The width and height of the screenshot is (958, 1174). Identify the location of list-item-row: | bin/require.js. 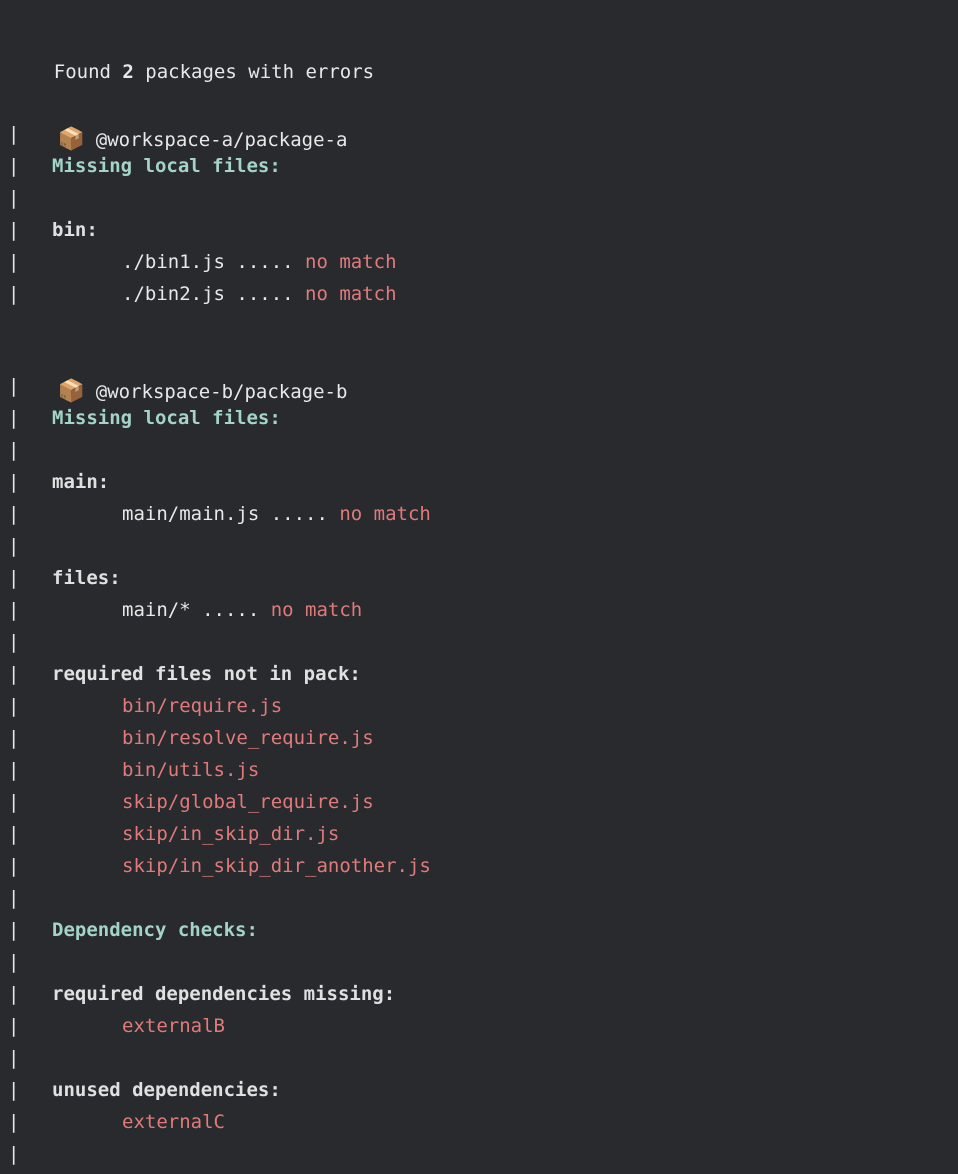
(479, 706).